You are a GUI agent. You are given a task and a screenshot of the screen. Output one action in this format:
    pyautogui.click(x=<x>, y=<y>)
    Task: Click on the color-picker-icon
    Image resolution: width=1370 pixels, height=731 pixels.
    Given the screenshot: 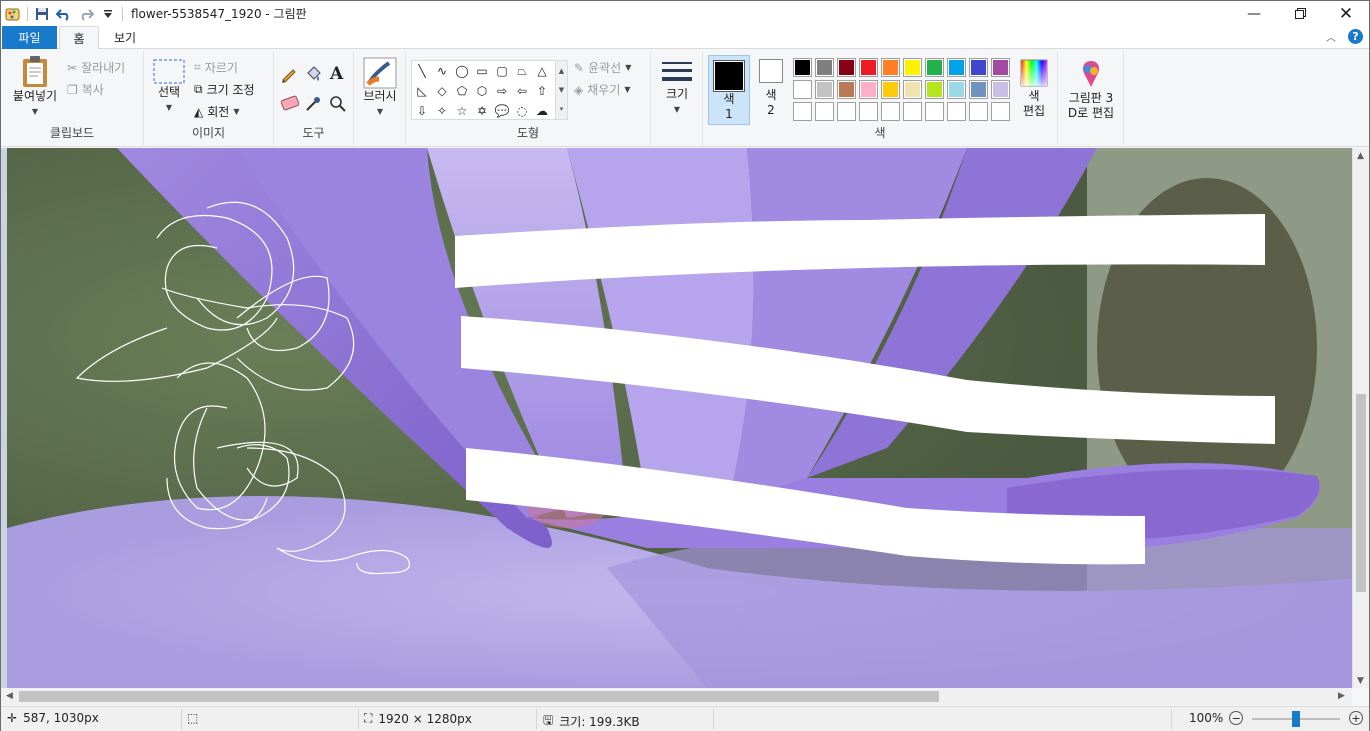 What is the action you would take?
    pyautogui.click(x=313, y=104)
    